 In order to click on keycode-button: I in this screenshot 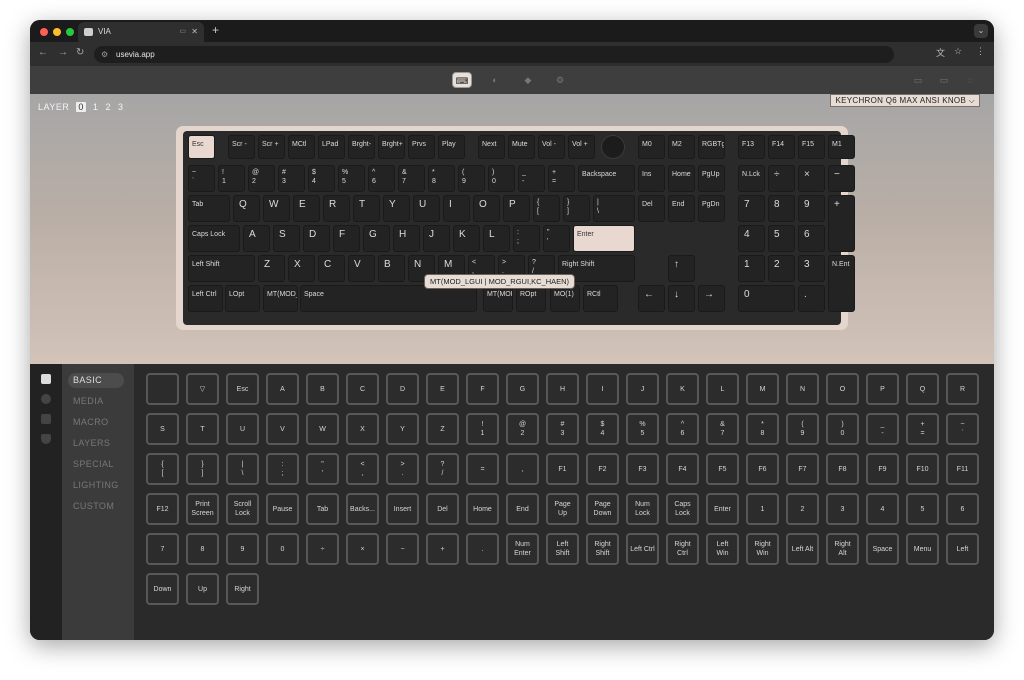, I will do `click(602, 389)`.